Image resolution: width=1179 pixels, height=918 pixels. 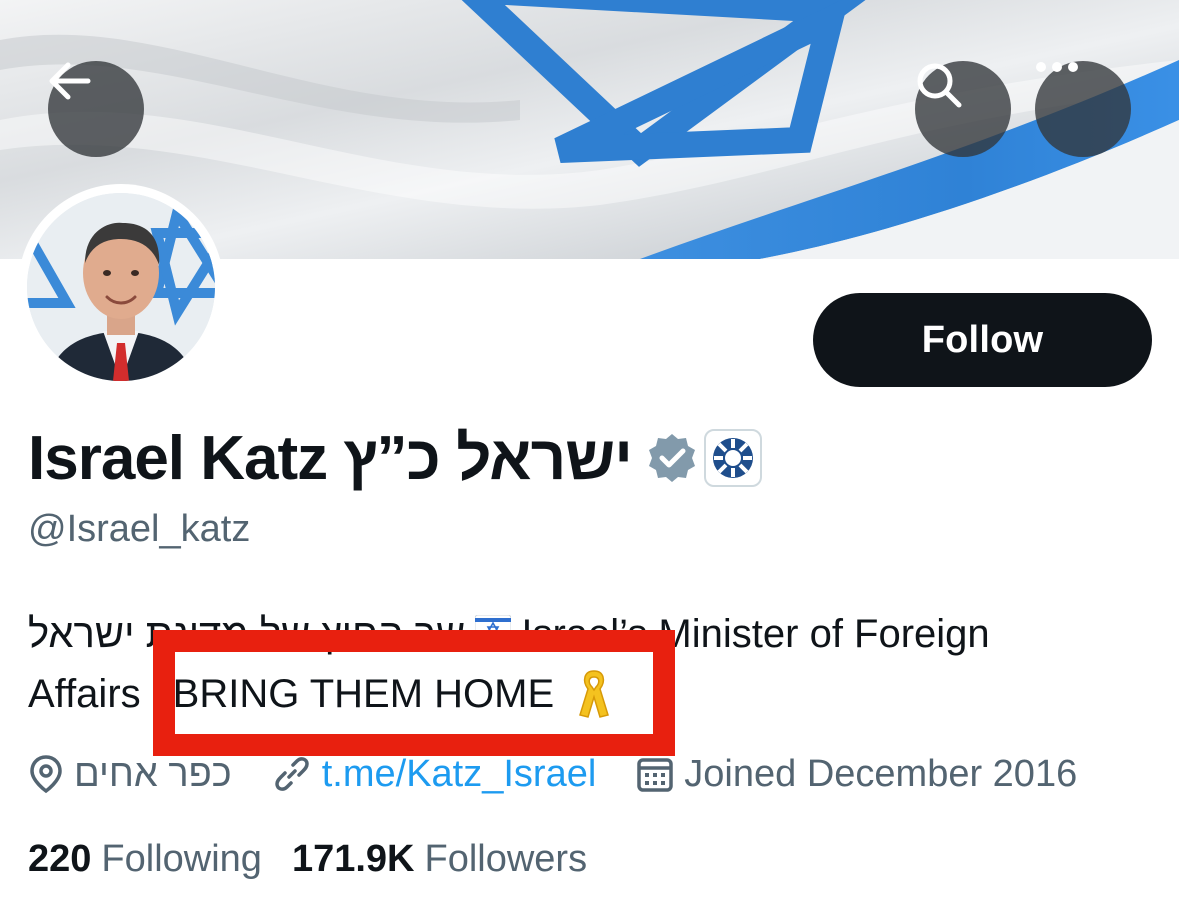 What do you see at coordinates (732, 458) in the screenshot?
I see `government-affiliation-icon` at bounding box center [732, 458].